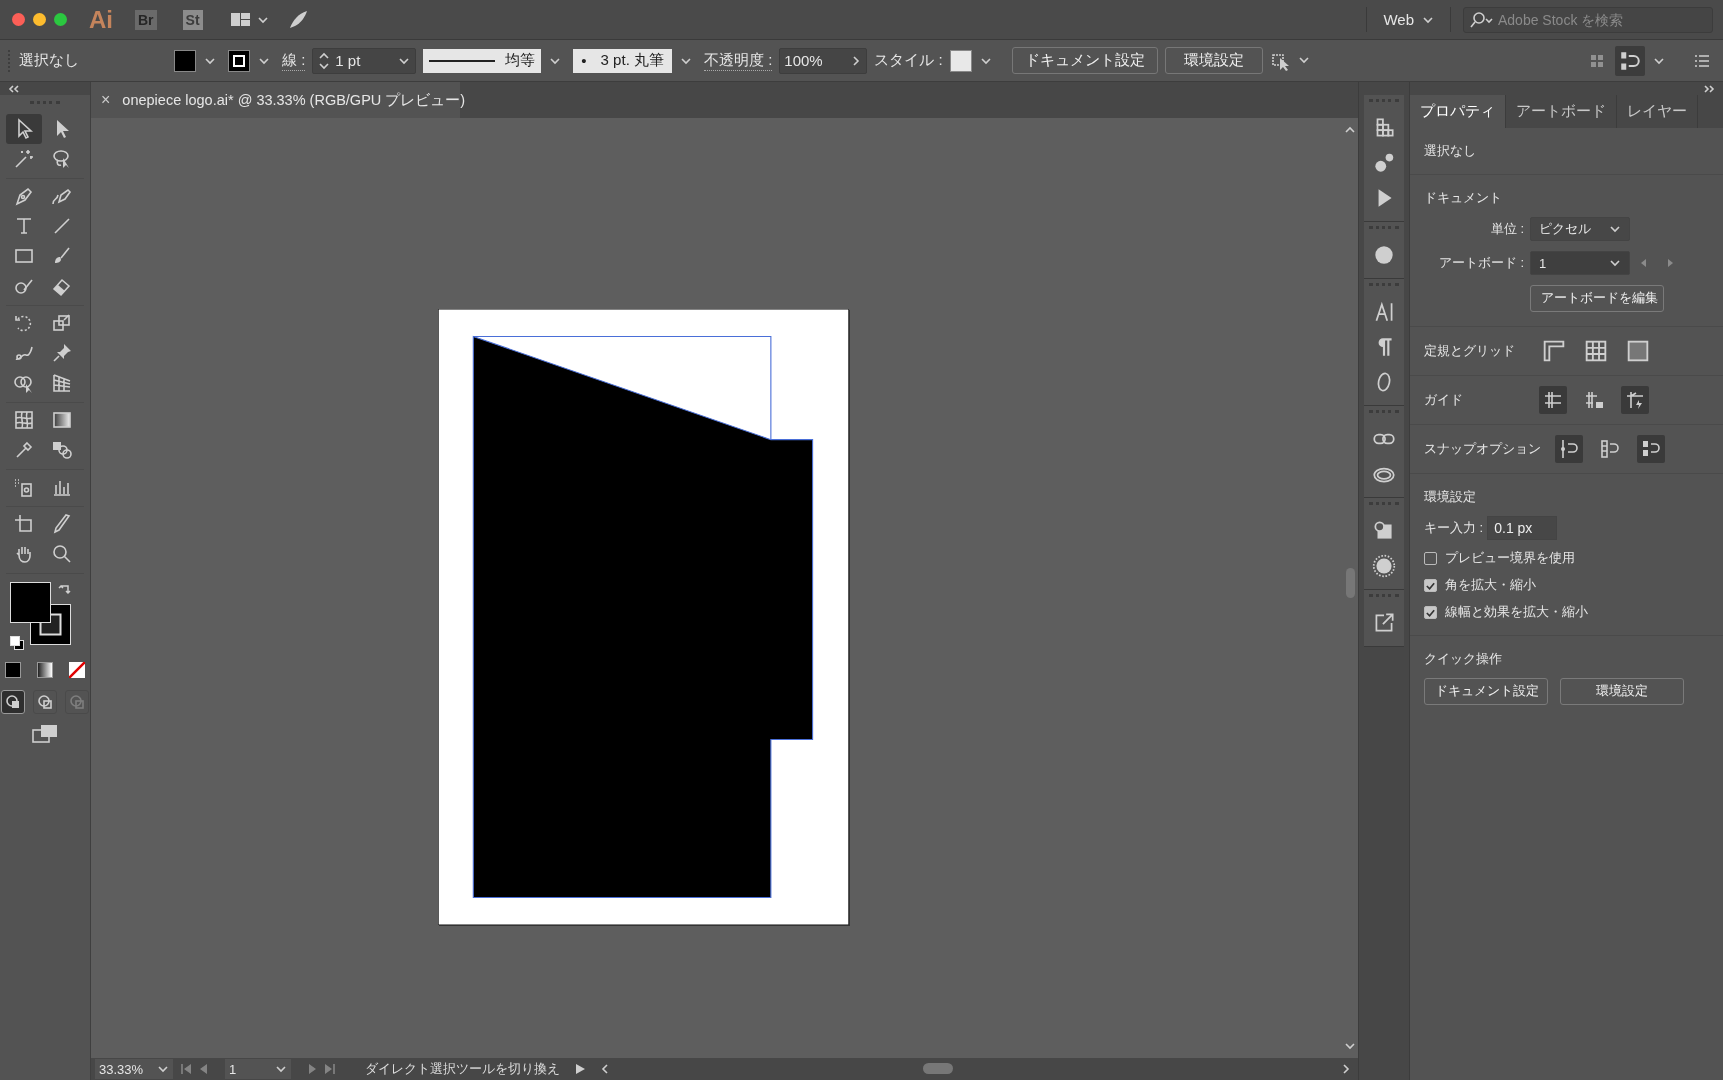 This screenshot has width=1723, height=1080. What do you see at coordinates (1510, 558) in the screenshot?
I see `checkbox-label: プレビュー境界を使用` at bounding box center [1510, 558].